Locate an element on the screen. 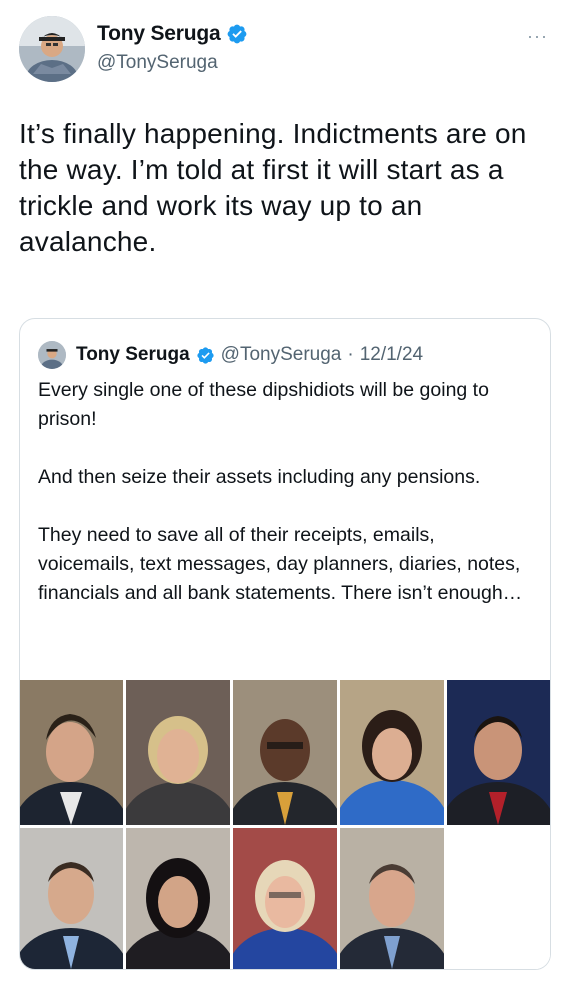 The width and height of the screenshot is (568, 985). author-name-row: Tony Seruga is located at coordinates (172, 34).